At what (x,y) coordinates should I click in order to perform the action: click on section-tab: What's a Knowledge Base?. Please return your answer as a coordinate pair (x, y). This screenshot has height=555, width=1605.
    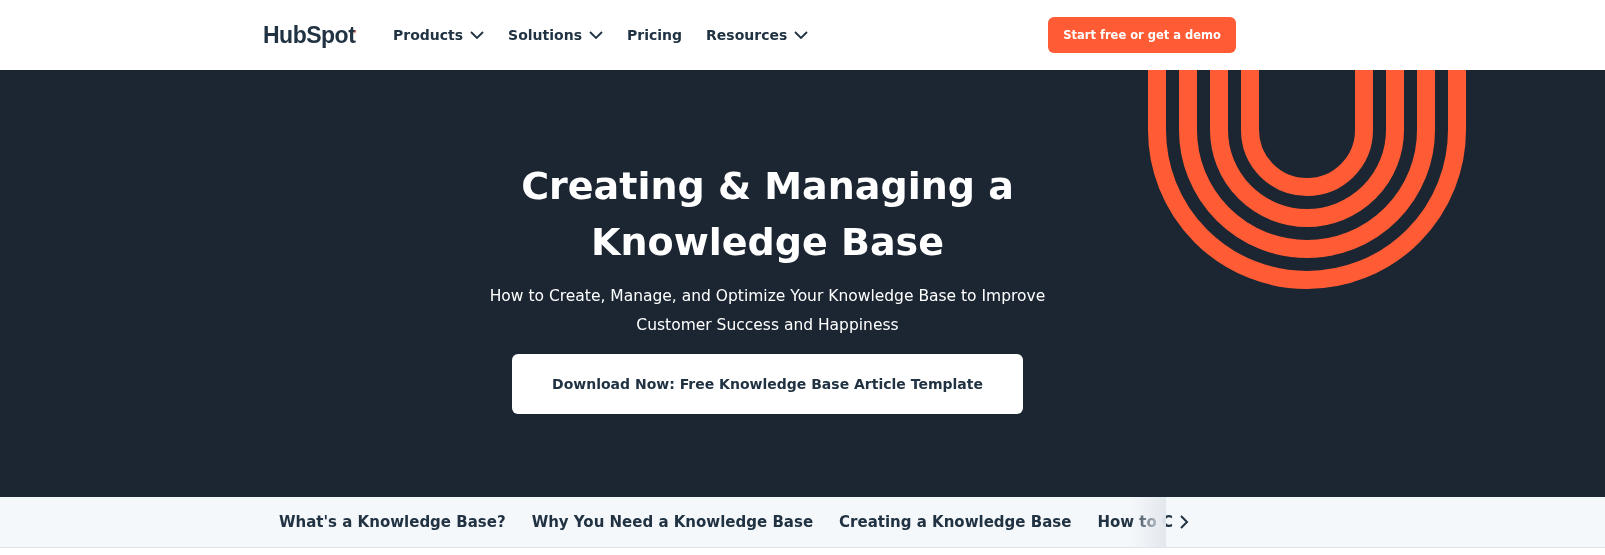
    Looking at the image, I should click on (392, 522).